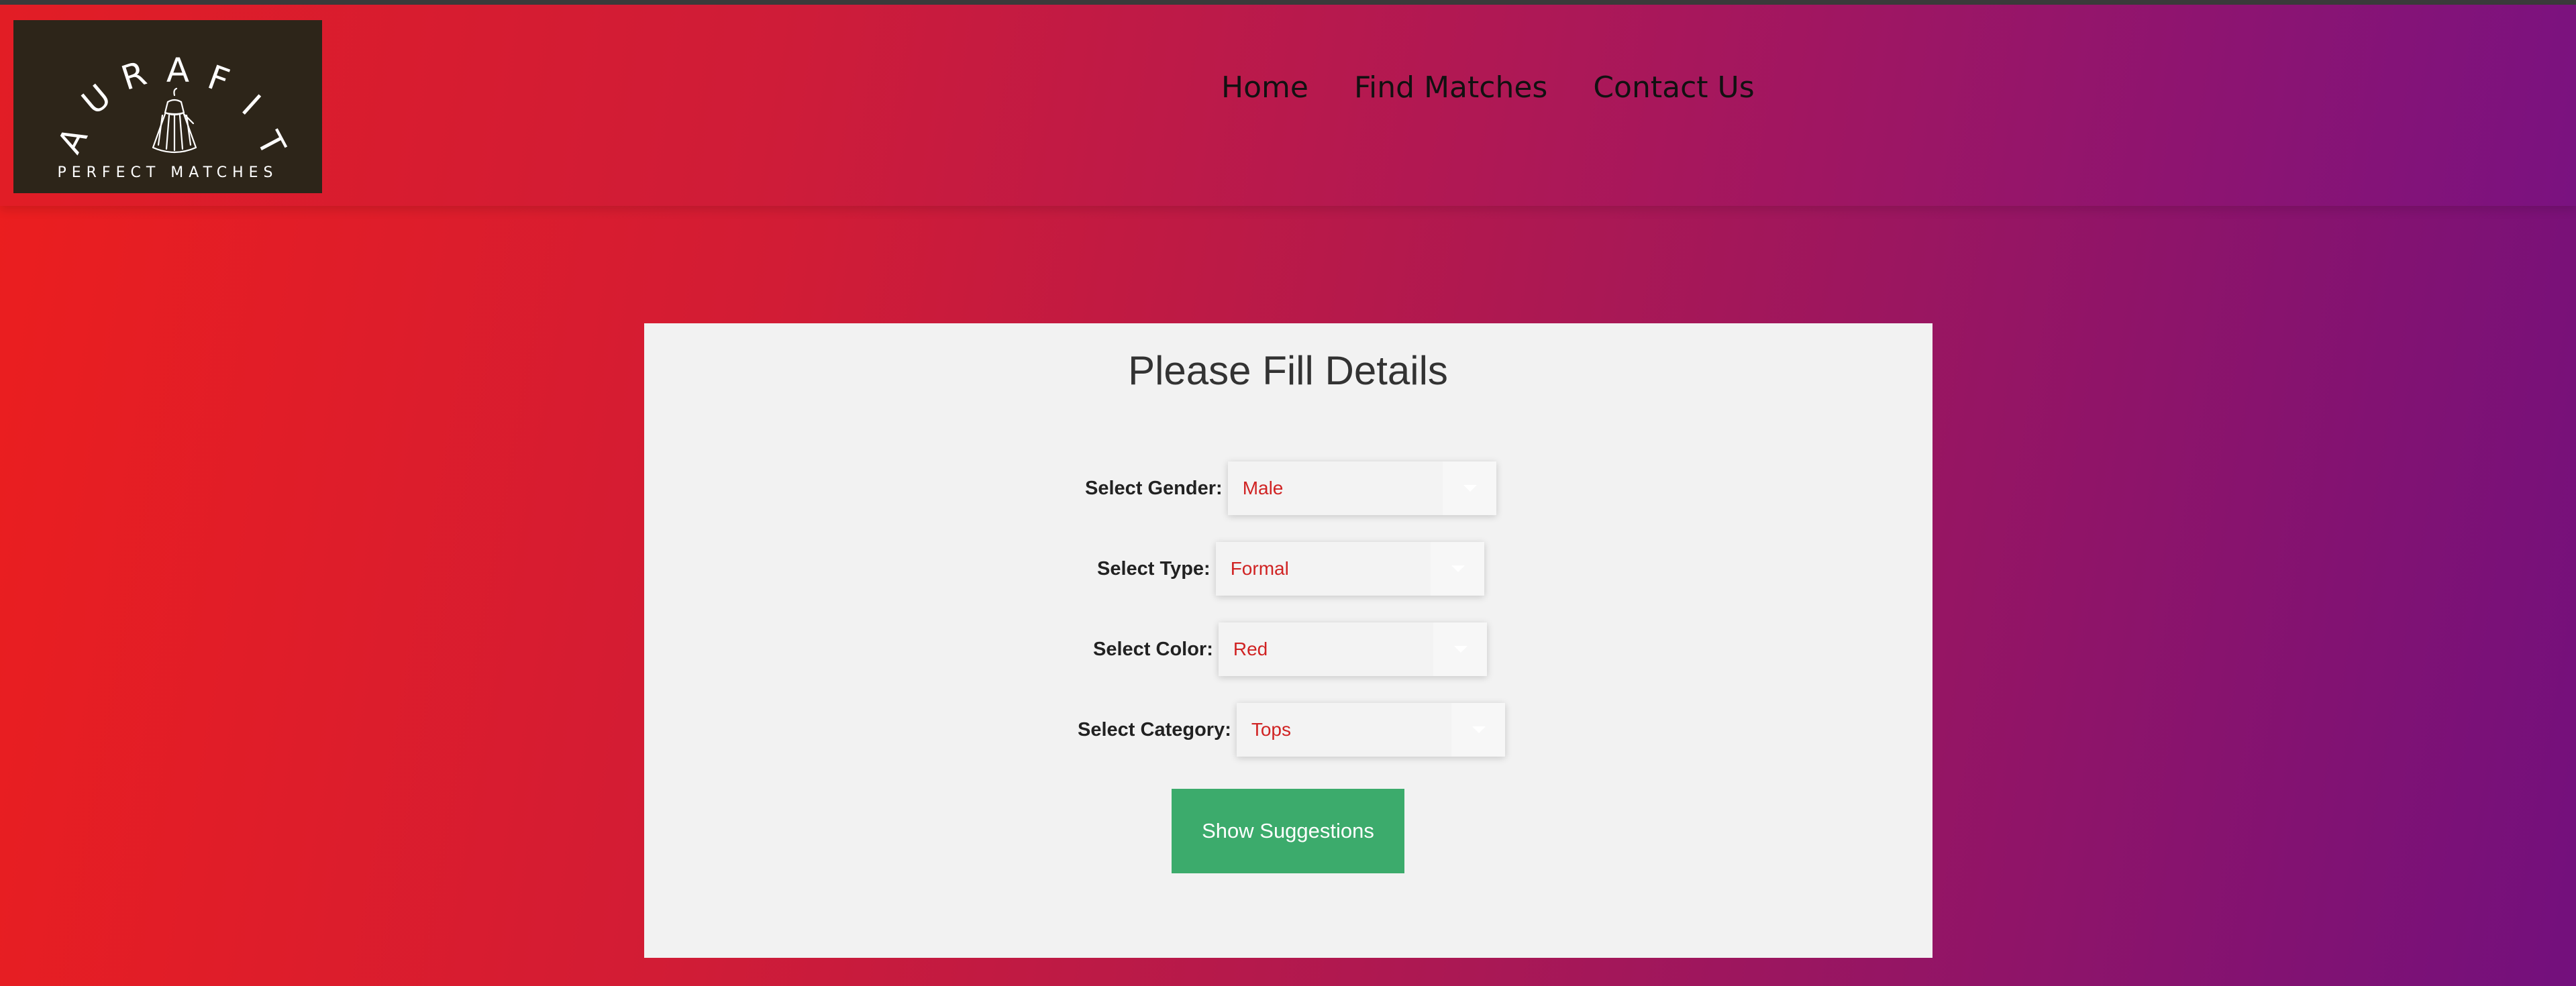 This screenshot has width=2576, height=986. I want to click on nav-contact-us: Contact Us, so click(1673, 87).